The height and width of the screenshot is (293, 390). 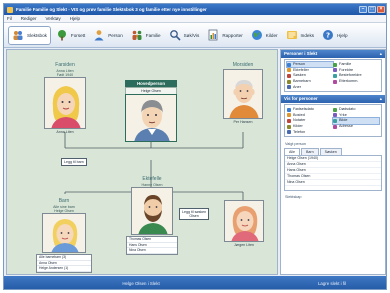 I want to click on person-card-cousin: Jørgen Liten, so click(x=244, y=223).